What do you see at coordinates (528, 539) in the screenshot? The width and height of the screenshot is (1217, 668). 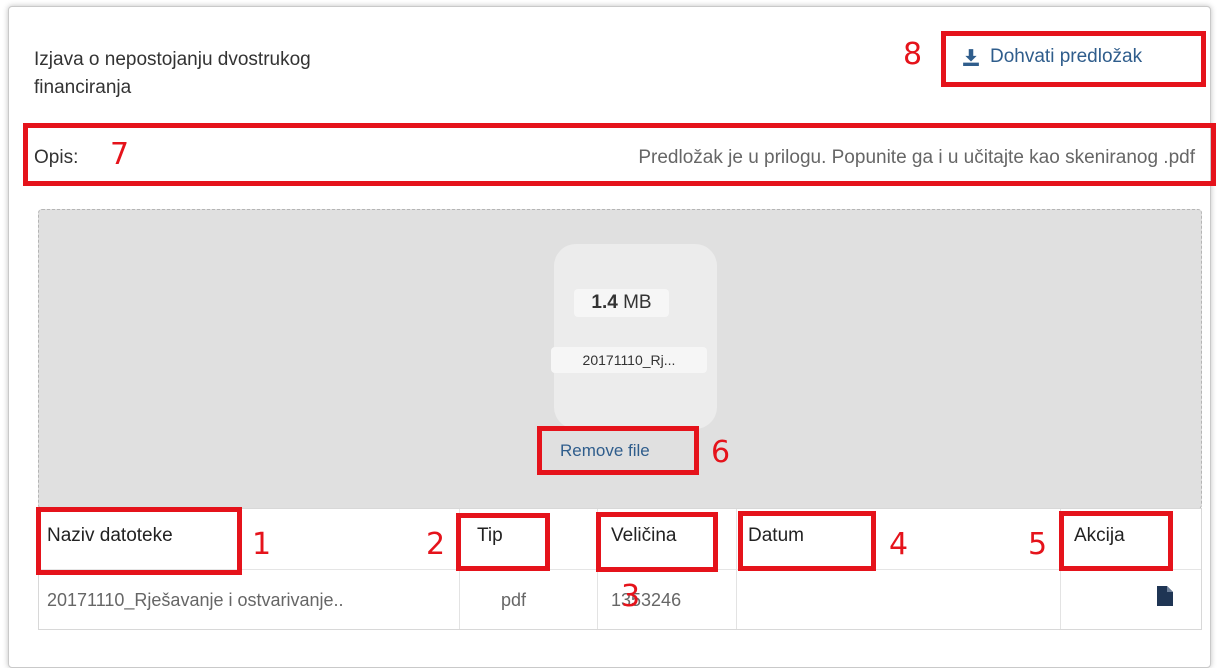 I see `column-header-type: Tip` at bounding box center [528, 539].